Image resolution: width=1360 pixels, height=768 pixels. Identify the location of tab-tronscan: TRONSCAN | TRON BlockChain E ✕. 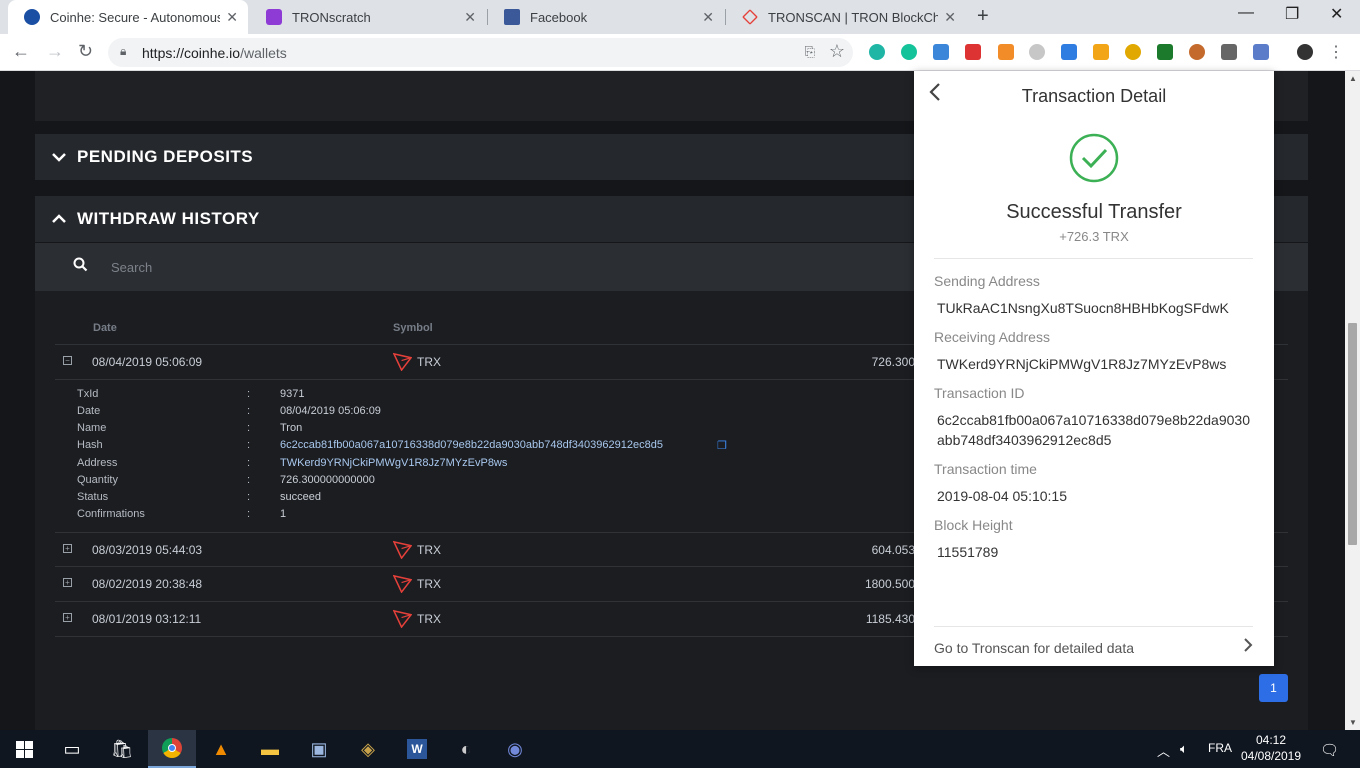
(846, 17).